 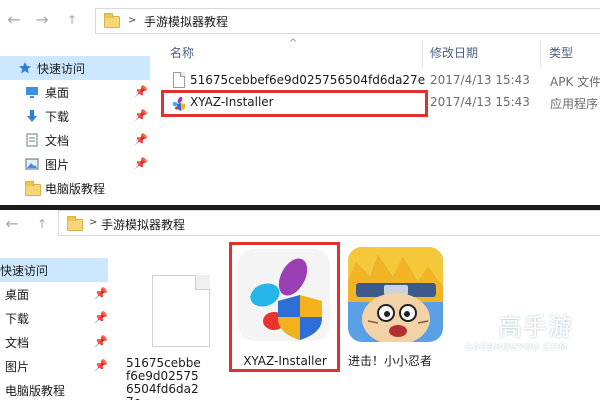 I want to click on file-tile-naruto-game: 进击！小小忍者, so click(x=400, y=307).